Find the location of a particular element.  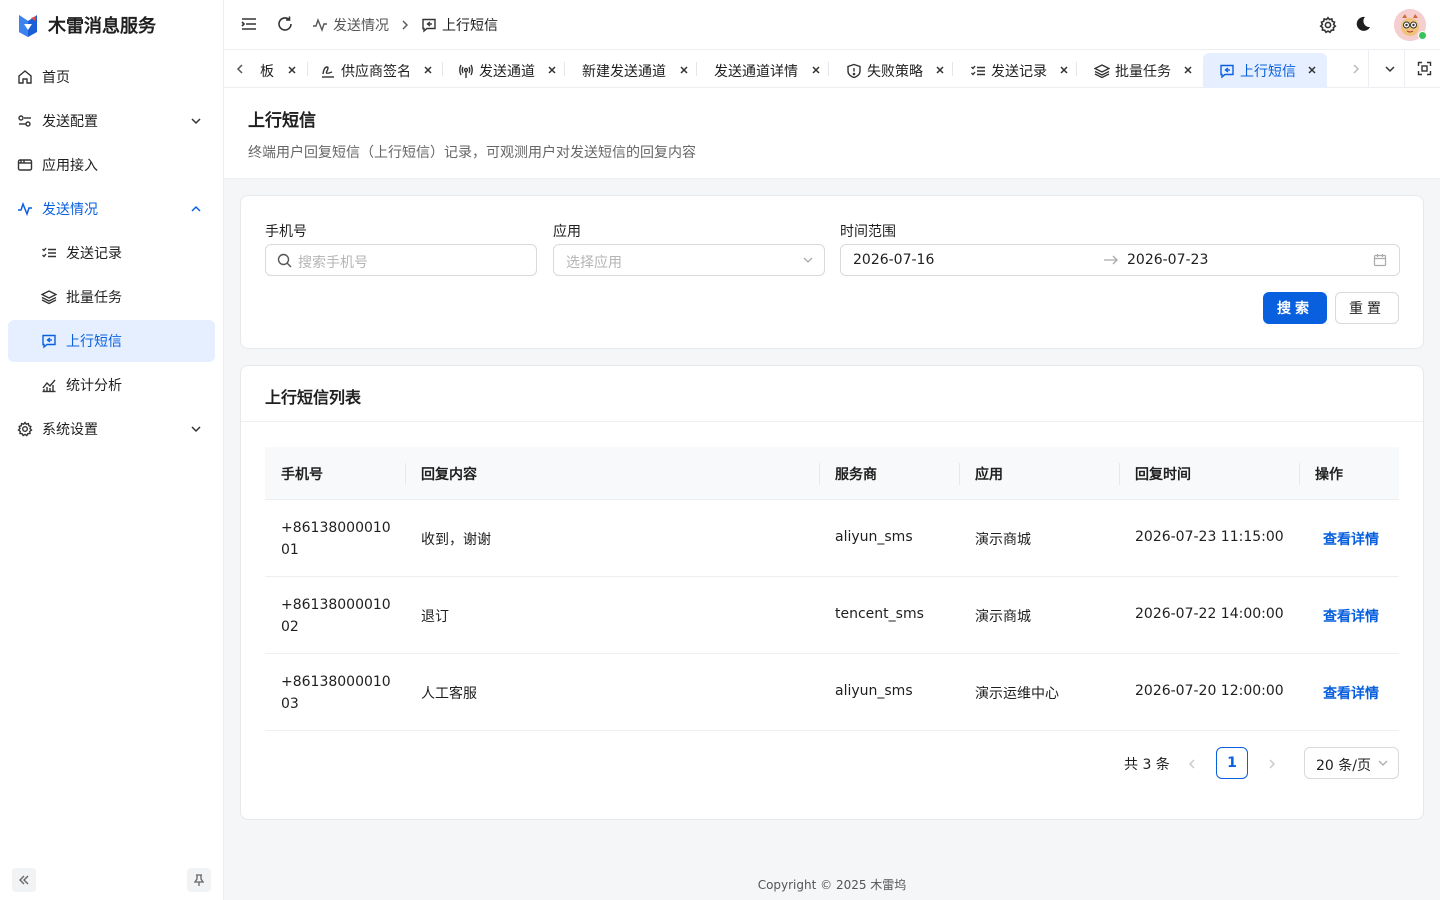

range-start: 2026-07-16 is located at coordinates (893, 260).